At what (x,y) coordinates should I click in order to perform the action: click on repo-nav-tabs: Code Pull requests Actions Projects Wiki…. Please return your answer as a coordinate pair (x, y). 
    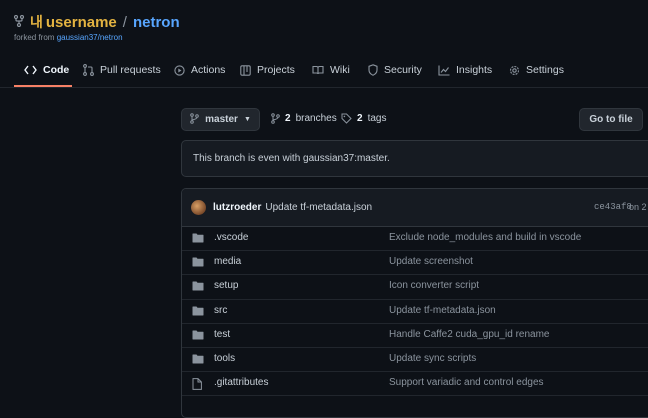
    Looking at the image, I should click on (324, 71).